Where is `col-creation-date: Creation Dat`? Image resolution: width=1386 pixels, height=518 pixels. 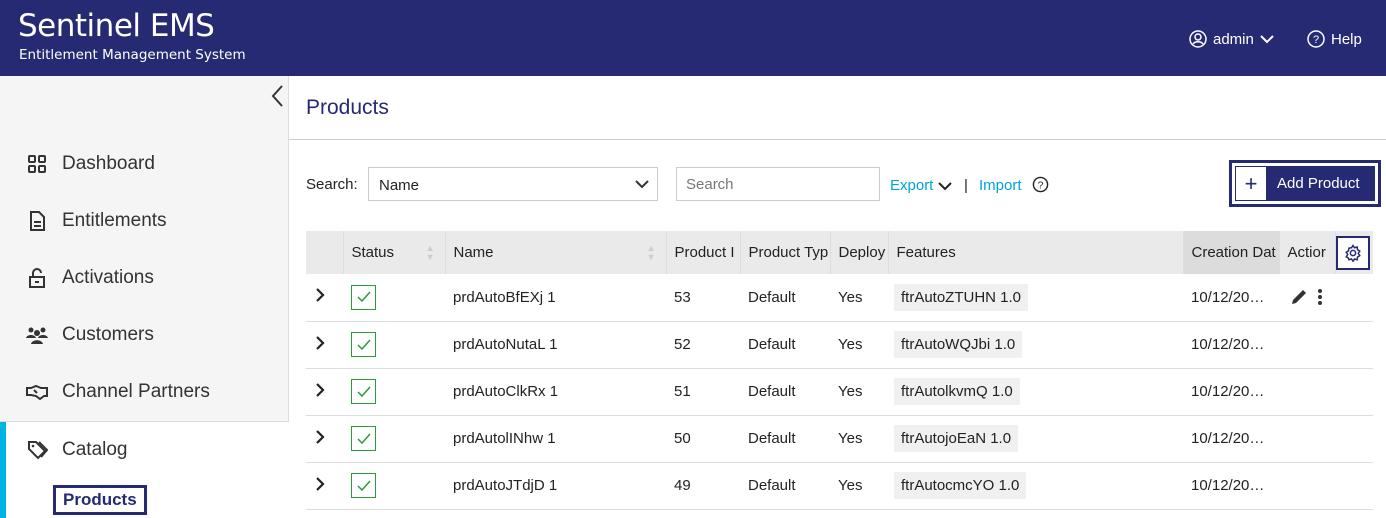
col-creation-date: Creation Dat is located at coordinates (1230, 252).